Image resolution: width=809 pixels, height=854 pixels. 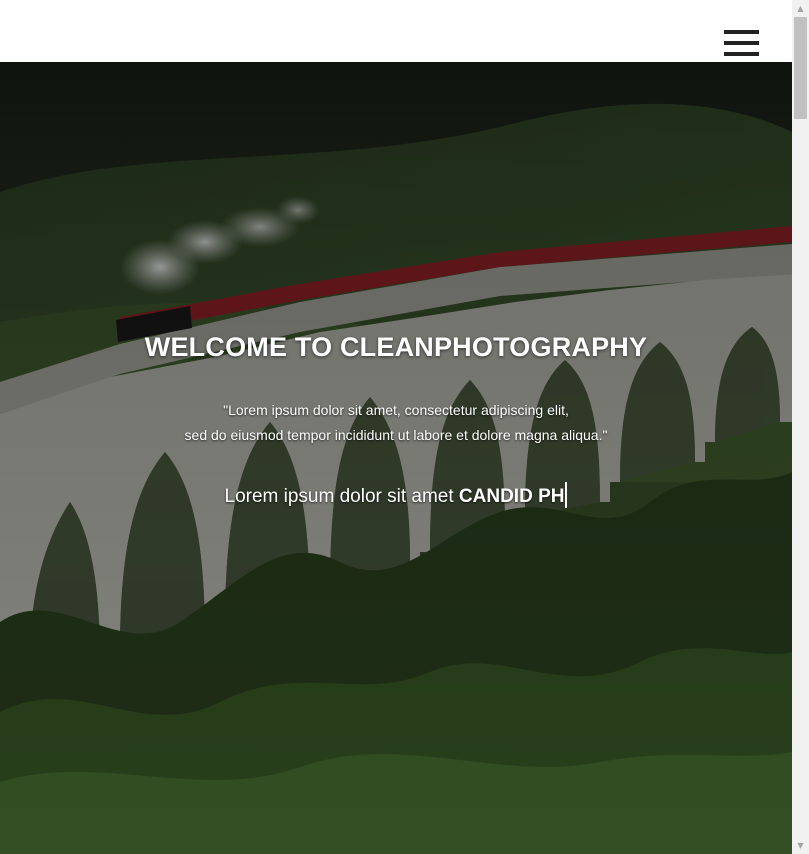 I want to click on typed-text: CANDID PH, so click(x=511, y=496).